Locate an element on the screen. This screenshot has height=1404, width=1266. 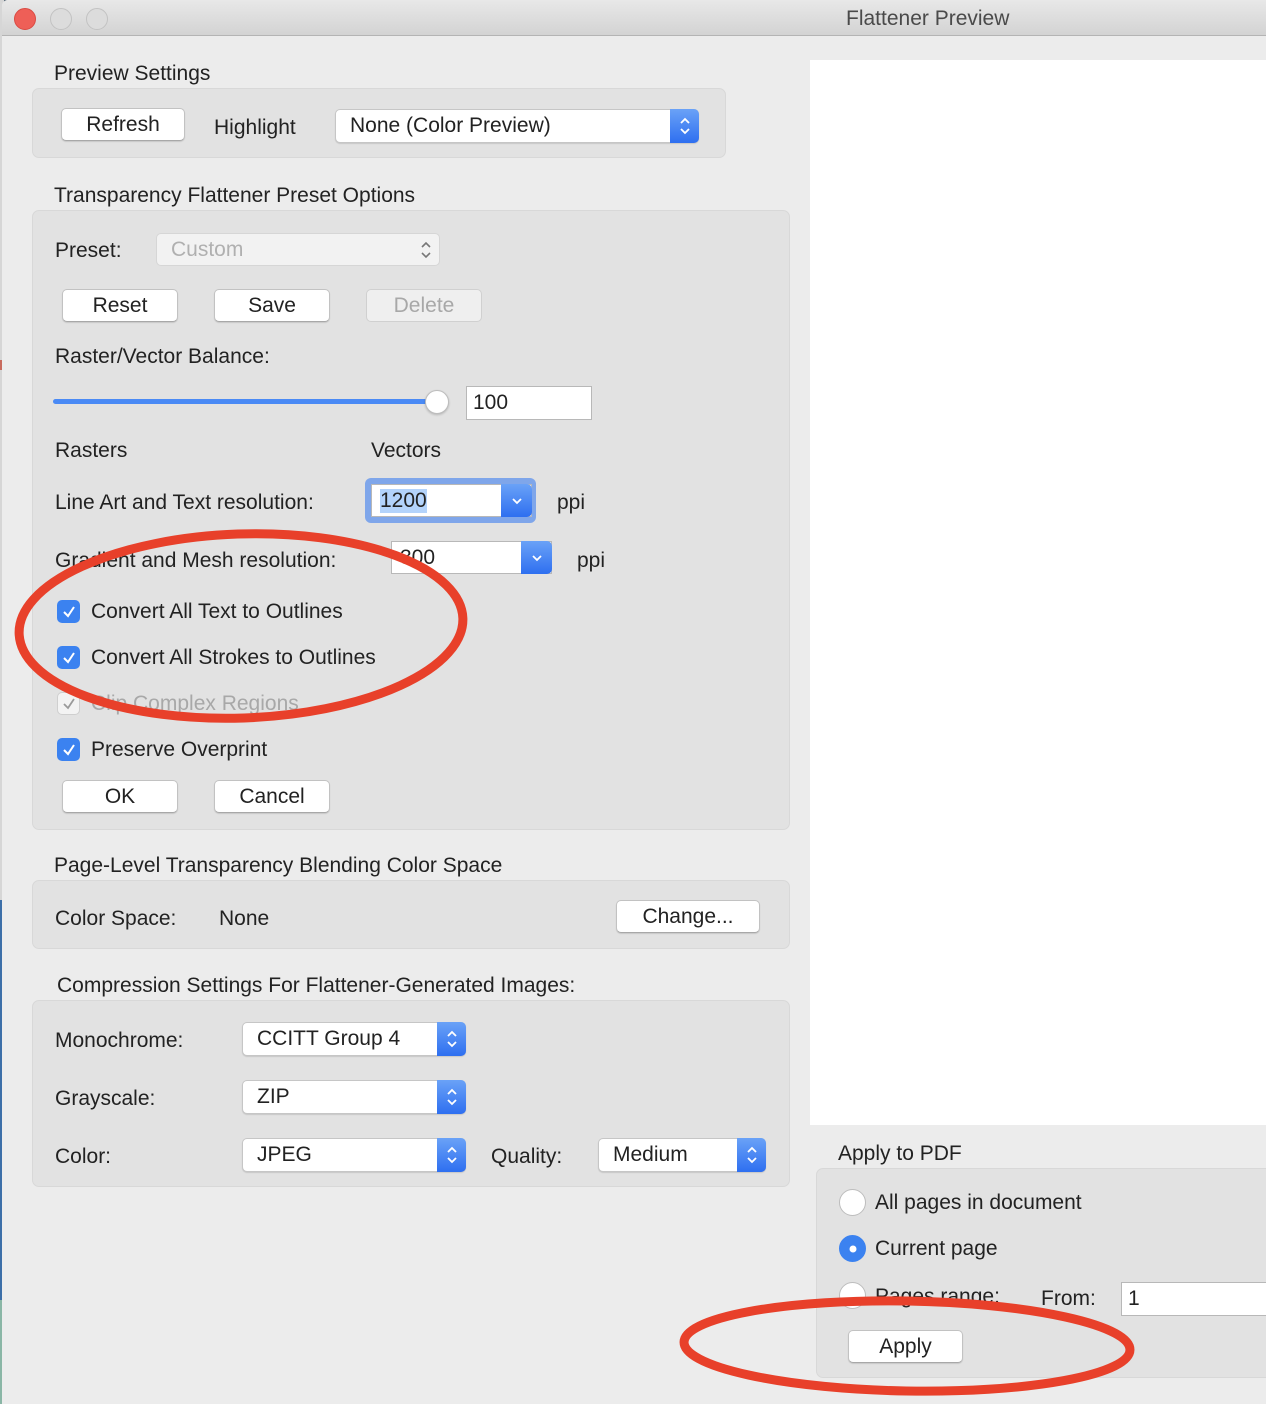
highlight-label: Highlight is located at coordinates (255, 127).